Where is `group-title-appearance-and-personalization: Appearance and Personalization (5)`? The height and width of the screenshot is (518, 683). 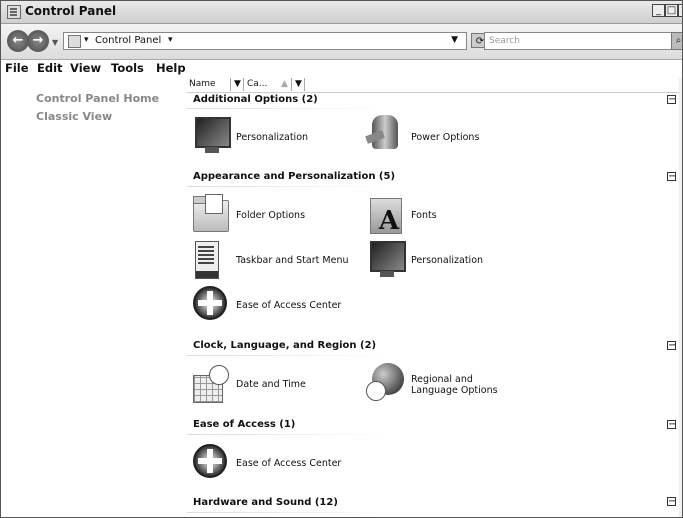 group-title-appearance-and-personalization: Appearance and Personalization (5) is located at coordinates (294, 176).